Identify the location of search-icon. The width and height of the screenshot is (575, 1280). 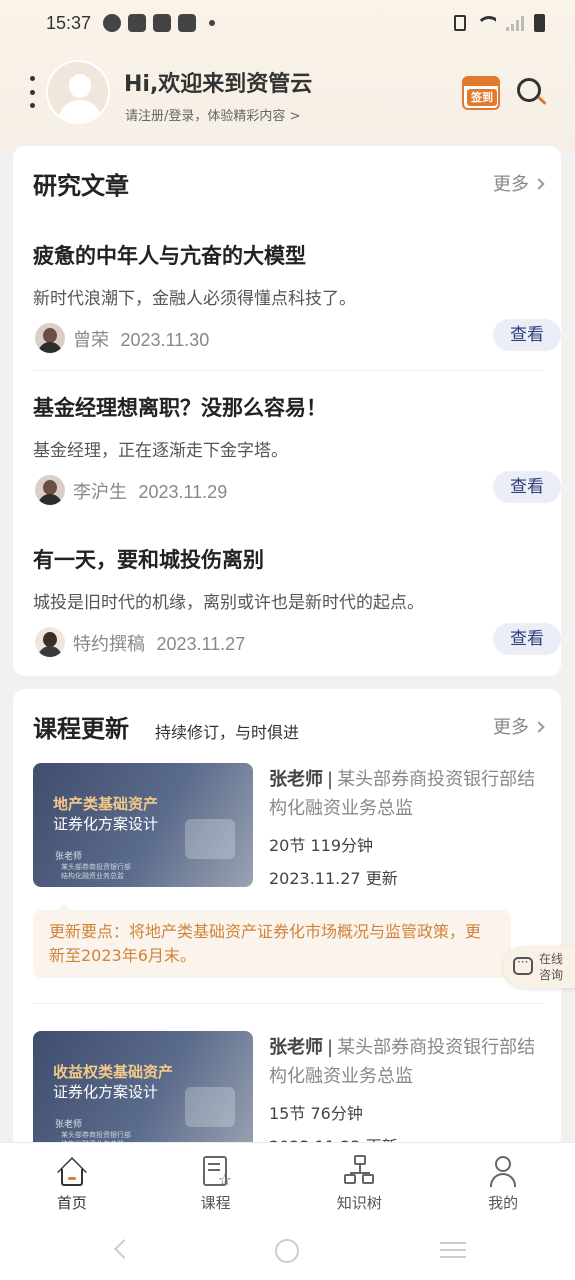
(532, 93).